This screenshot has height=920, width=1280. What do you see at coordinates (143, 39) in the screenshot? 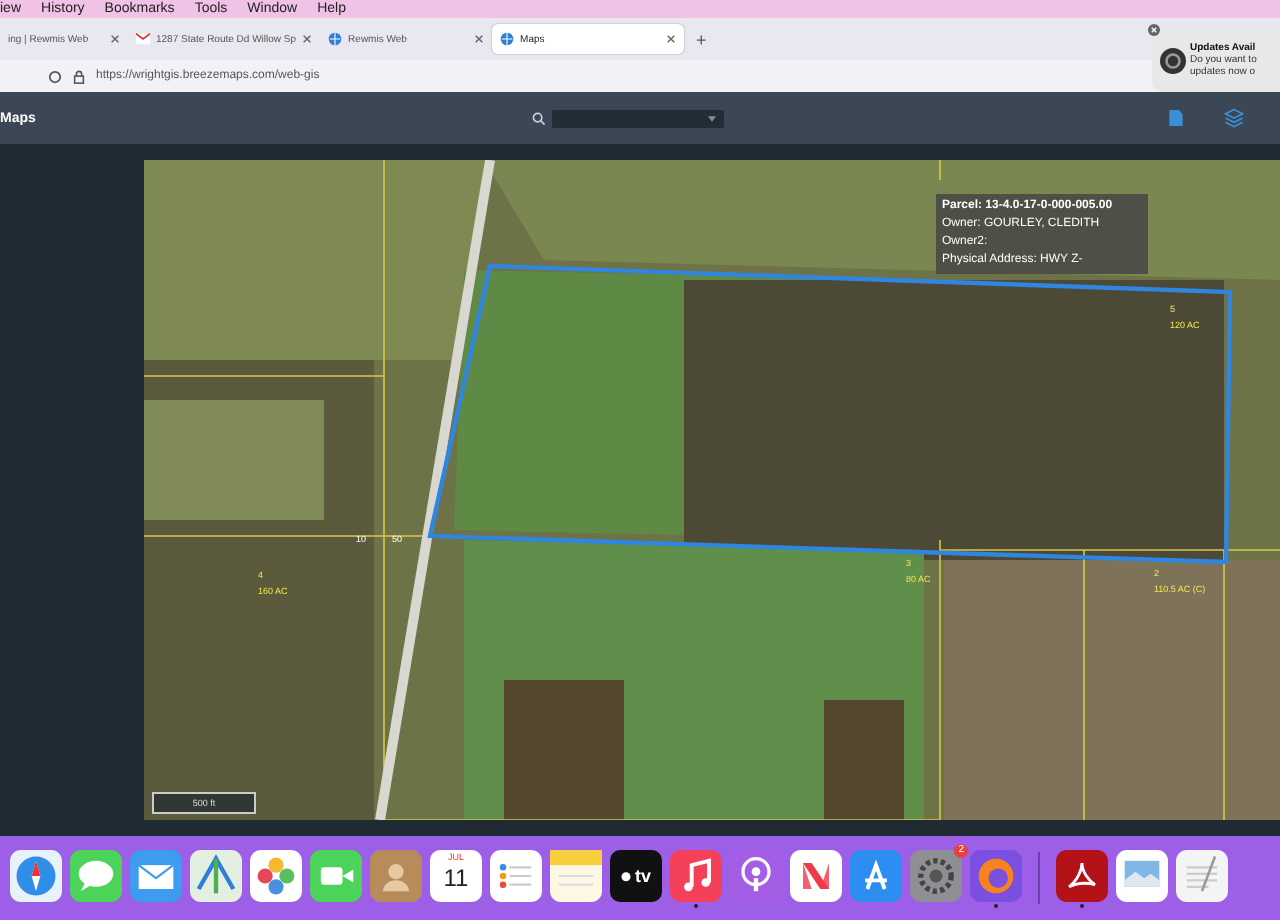
I see `mail-icon` at bounding box center [143, 39].